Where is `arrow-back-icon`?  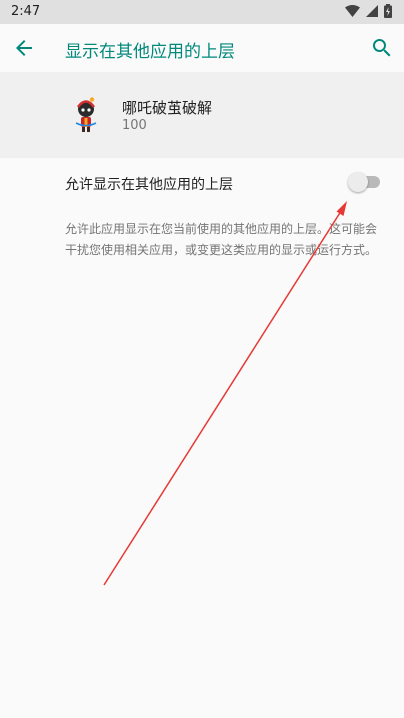 arrow-back-icon is located at coordinates (24, 48).